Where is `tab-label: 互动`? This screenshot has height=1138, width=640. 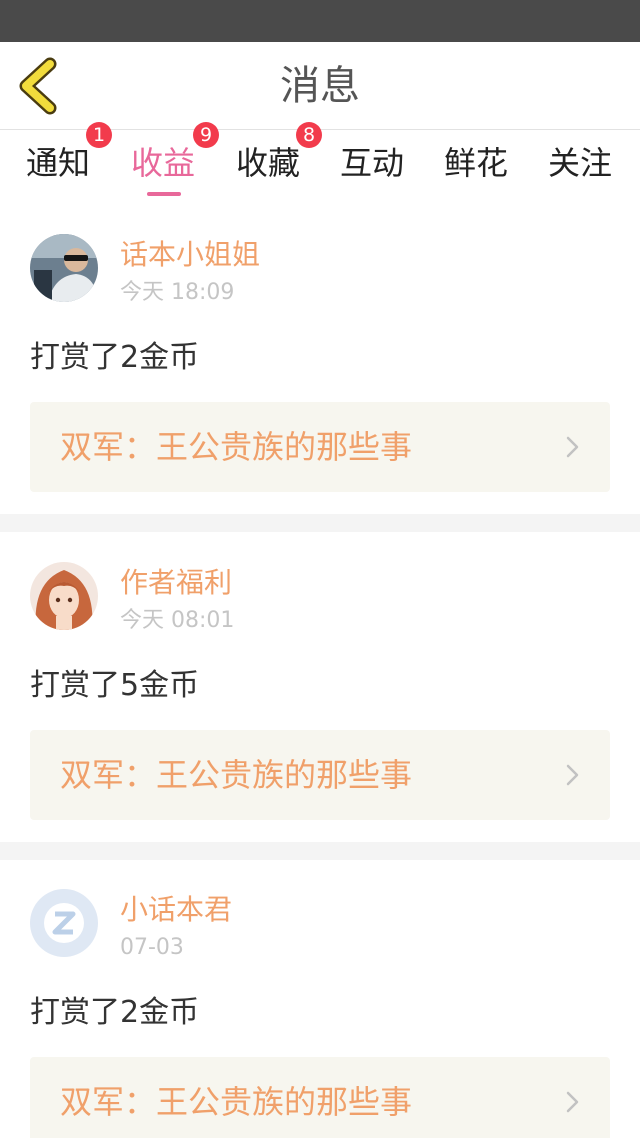 tab-label: 互动 is located at coordinates (371, 163).